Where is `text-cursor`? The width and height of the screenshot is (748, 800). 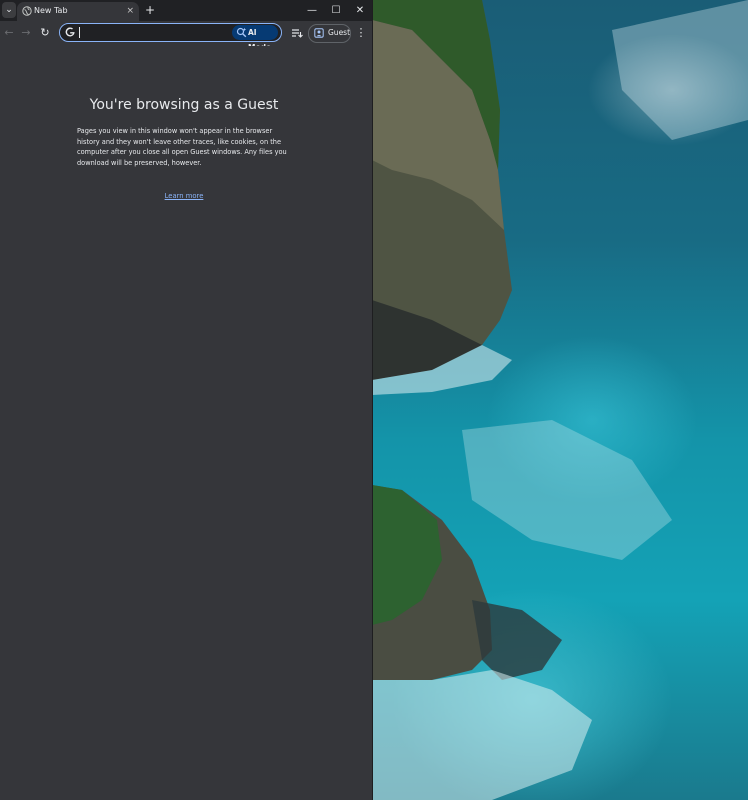 text-cursor is located at coordinates (79, 32).